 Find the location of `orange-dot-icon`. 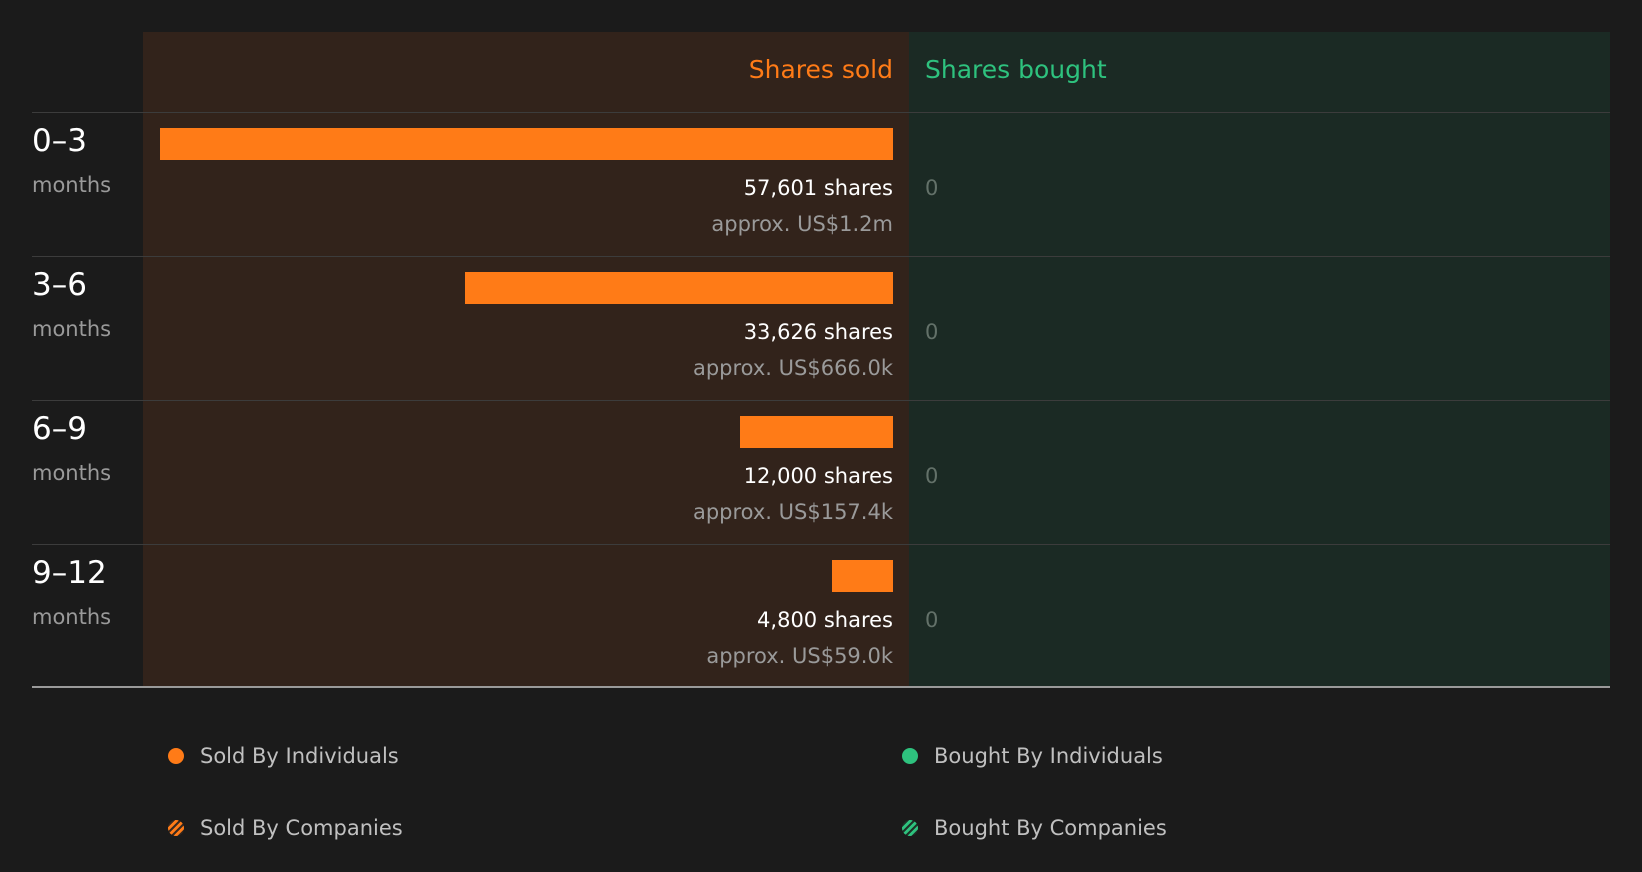

orange-dot-icon is located at coordinates (176, 756).